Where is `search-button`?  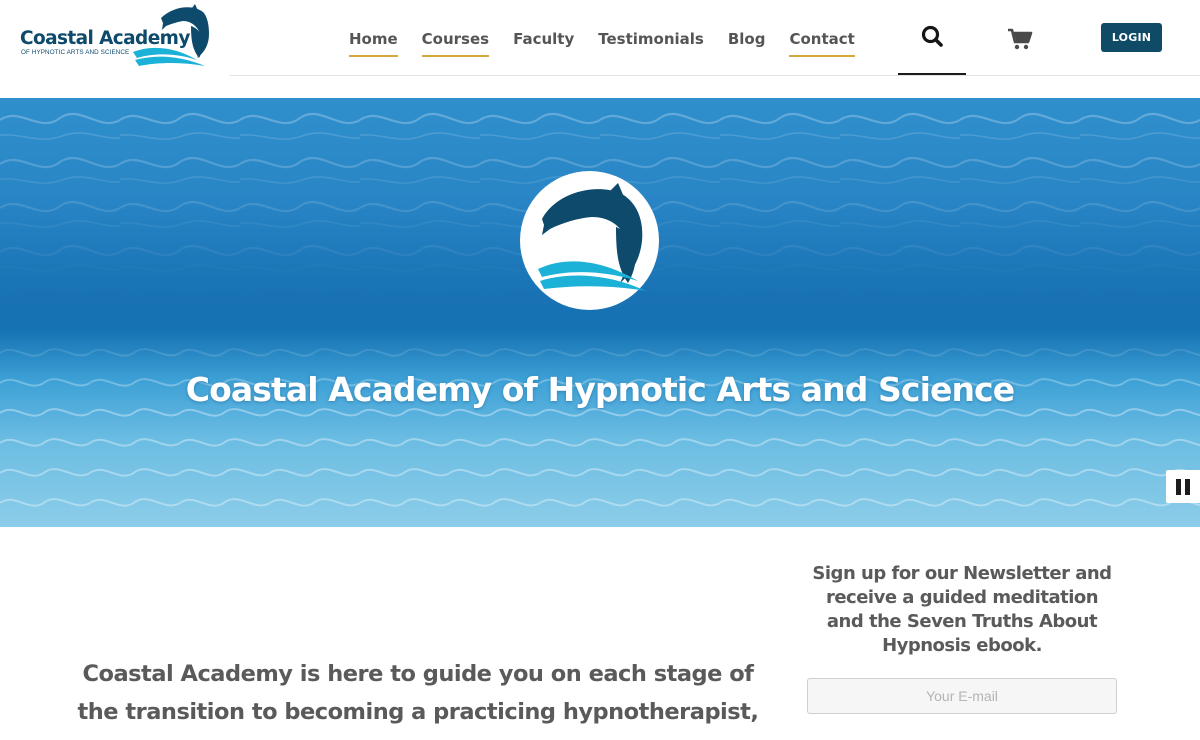 search-button is located at coordinates (933, 37).